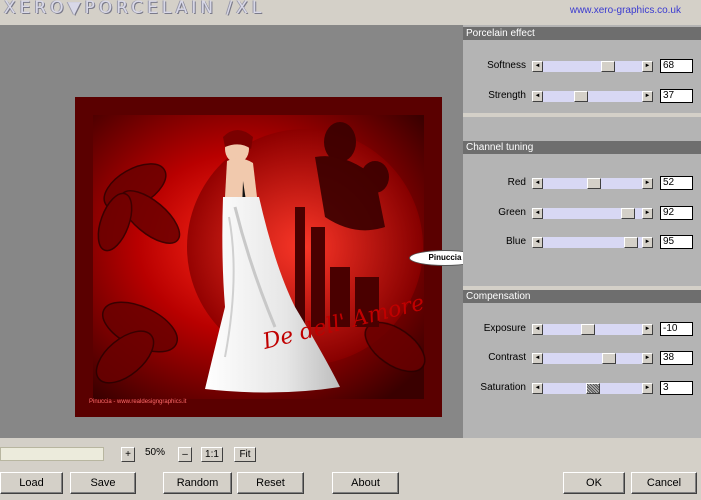  I want to click on green-value-input: 92, so click(676, 213).